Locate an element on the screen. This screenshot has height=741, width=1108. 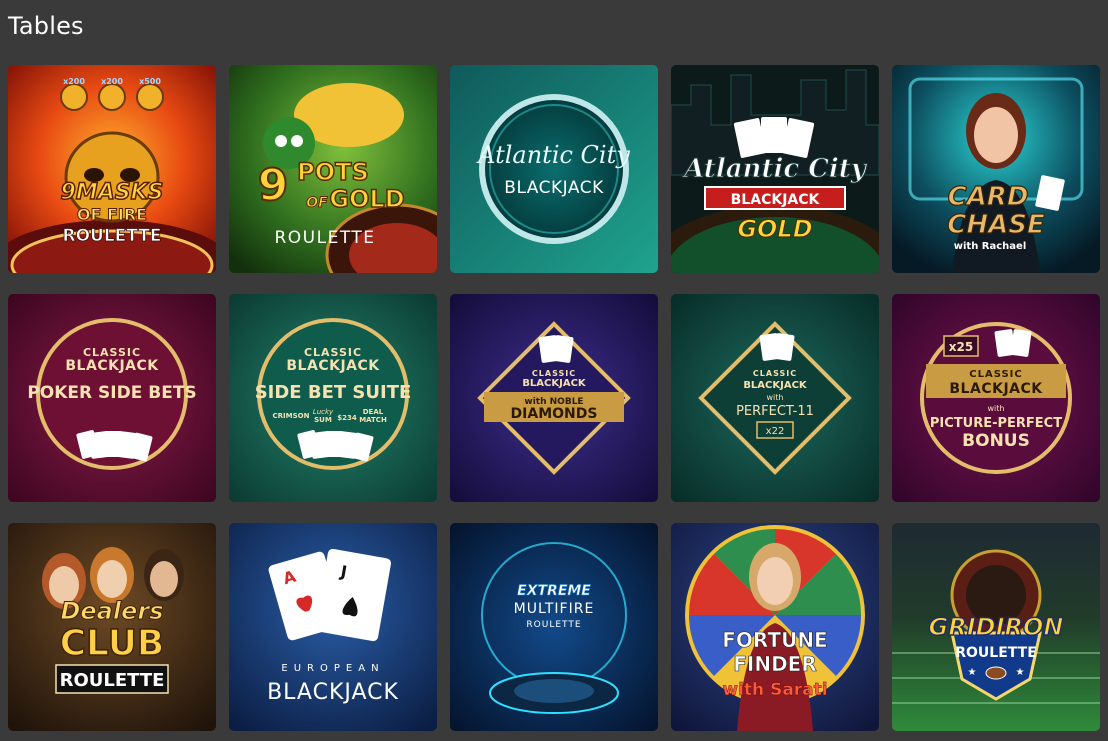
game-title: 9 is located at coordinates (273, 185).